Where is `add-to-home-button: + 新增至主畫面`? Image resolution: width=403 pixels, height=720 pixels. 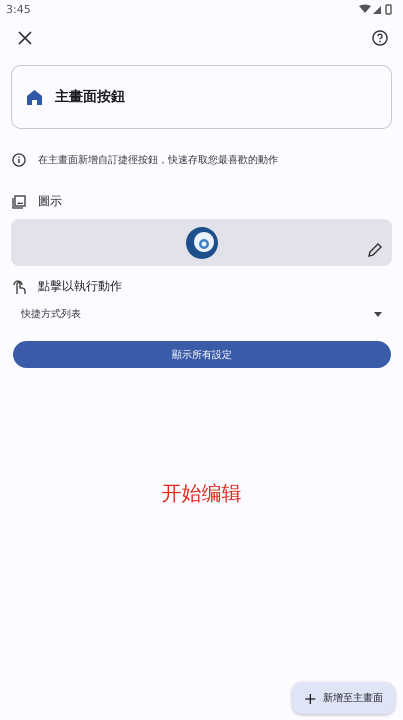 add-to-home-button: + 新增至主畫面 is located at coordinates (343, 698).